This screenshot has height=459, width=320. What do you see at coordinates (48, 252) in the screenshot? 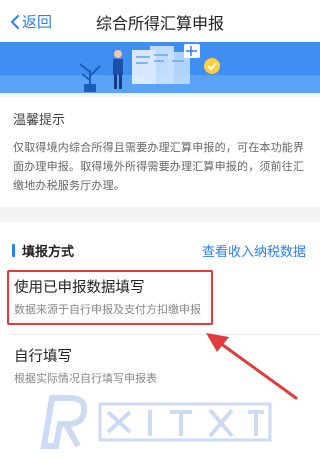
I see `section-title: 填报方式` at bounding box center [48, 252].